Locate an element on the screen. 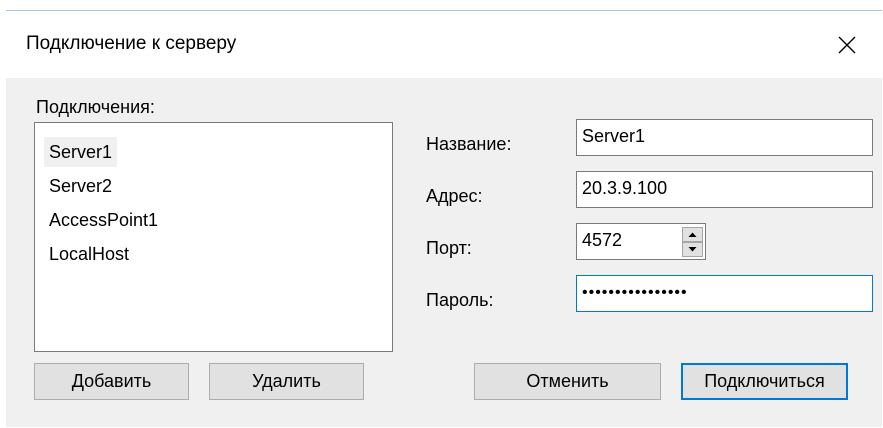  password-label: Пароль: is located at coordinates (460, 300).